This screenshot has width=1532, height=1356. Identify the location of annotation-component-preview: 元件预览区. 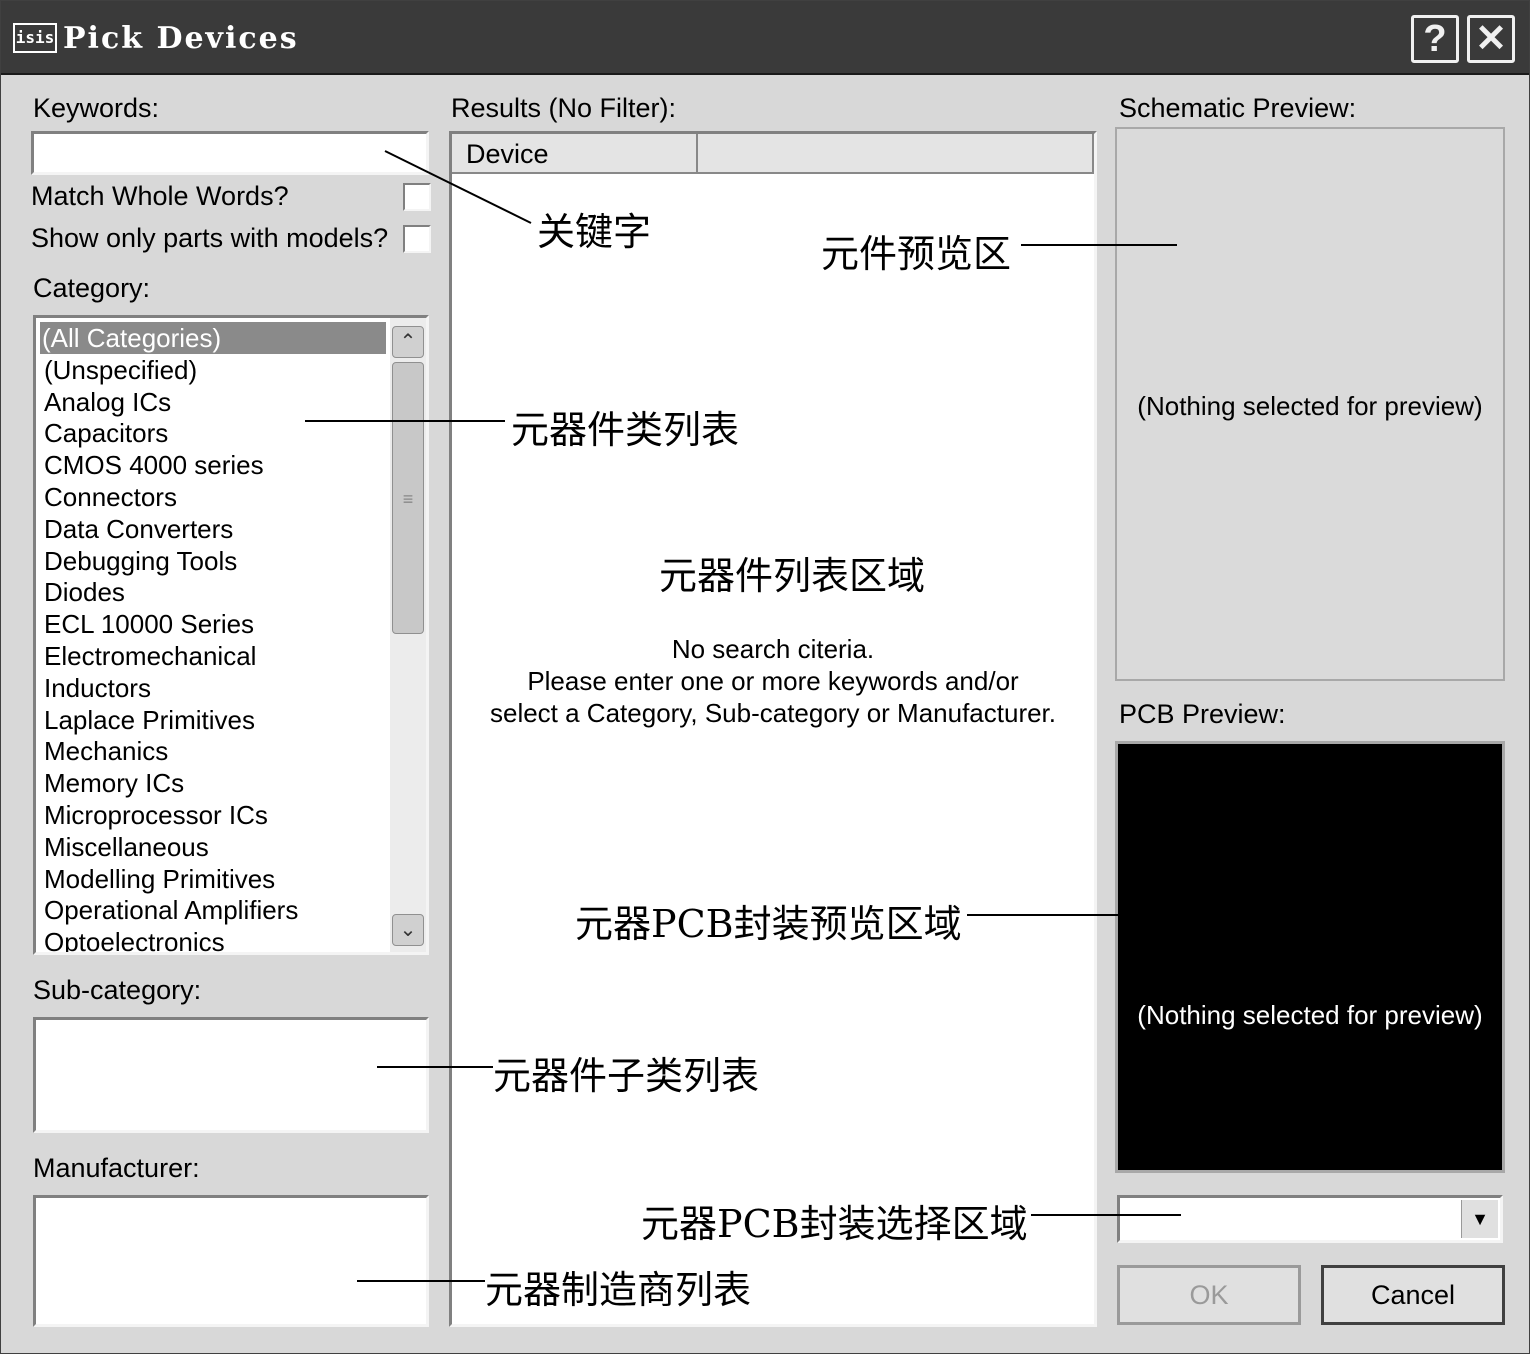
(916, 254).